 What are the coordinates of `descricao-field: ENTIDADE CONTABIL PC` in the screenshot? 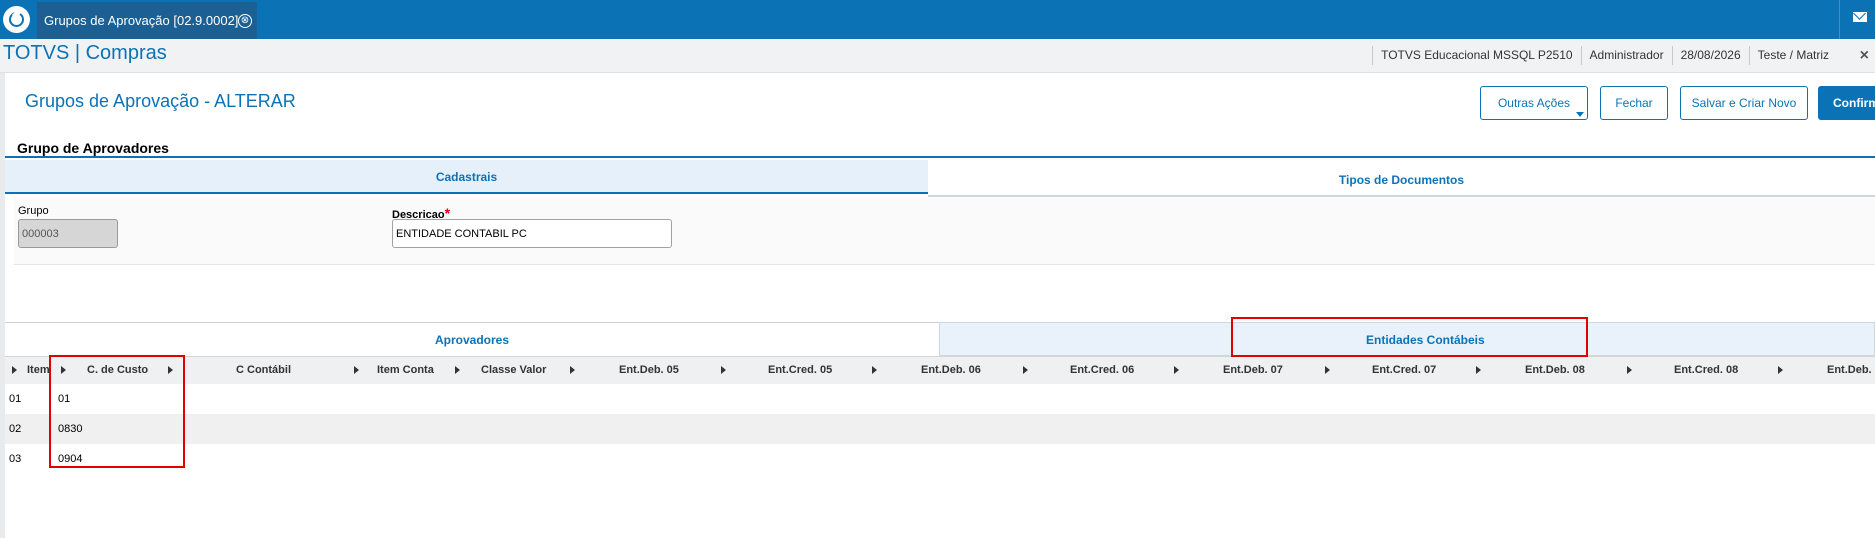 It's located at (532, 233).